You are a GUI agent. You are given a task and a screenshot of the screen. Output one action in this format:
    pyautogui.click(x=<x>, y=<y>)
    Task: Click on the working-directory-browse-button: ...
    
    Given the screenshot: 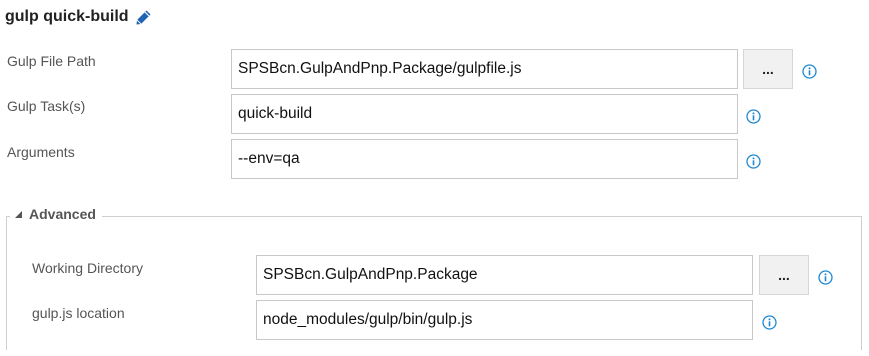 What is the action you would take?
    pyautogui.click(x=784, y=275)
    